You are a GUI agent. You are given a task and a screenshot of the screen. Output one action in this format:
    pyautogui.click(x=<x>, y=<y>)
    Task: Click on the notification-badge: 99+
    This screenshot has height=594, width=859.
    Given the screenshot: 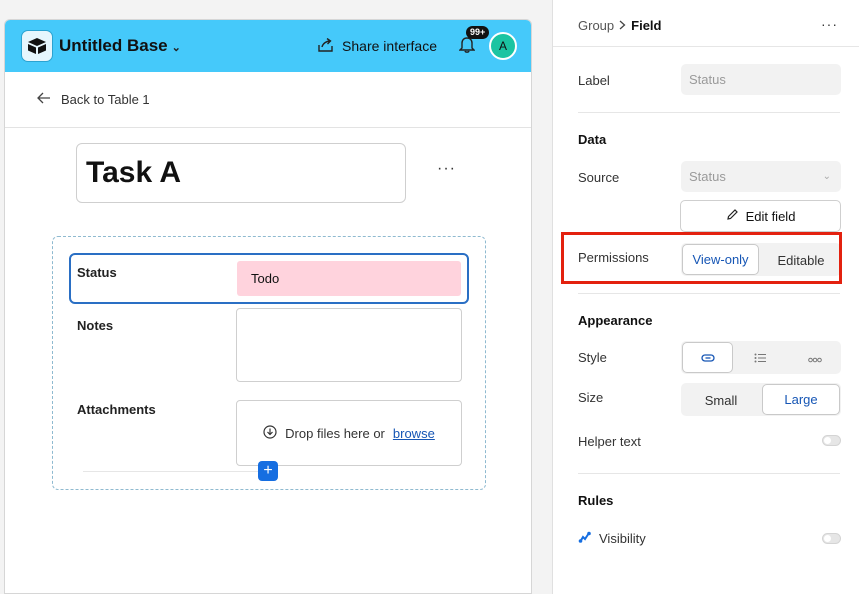 What is the action you would take?
    pyautogui.click(x=478, y=32)
    